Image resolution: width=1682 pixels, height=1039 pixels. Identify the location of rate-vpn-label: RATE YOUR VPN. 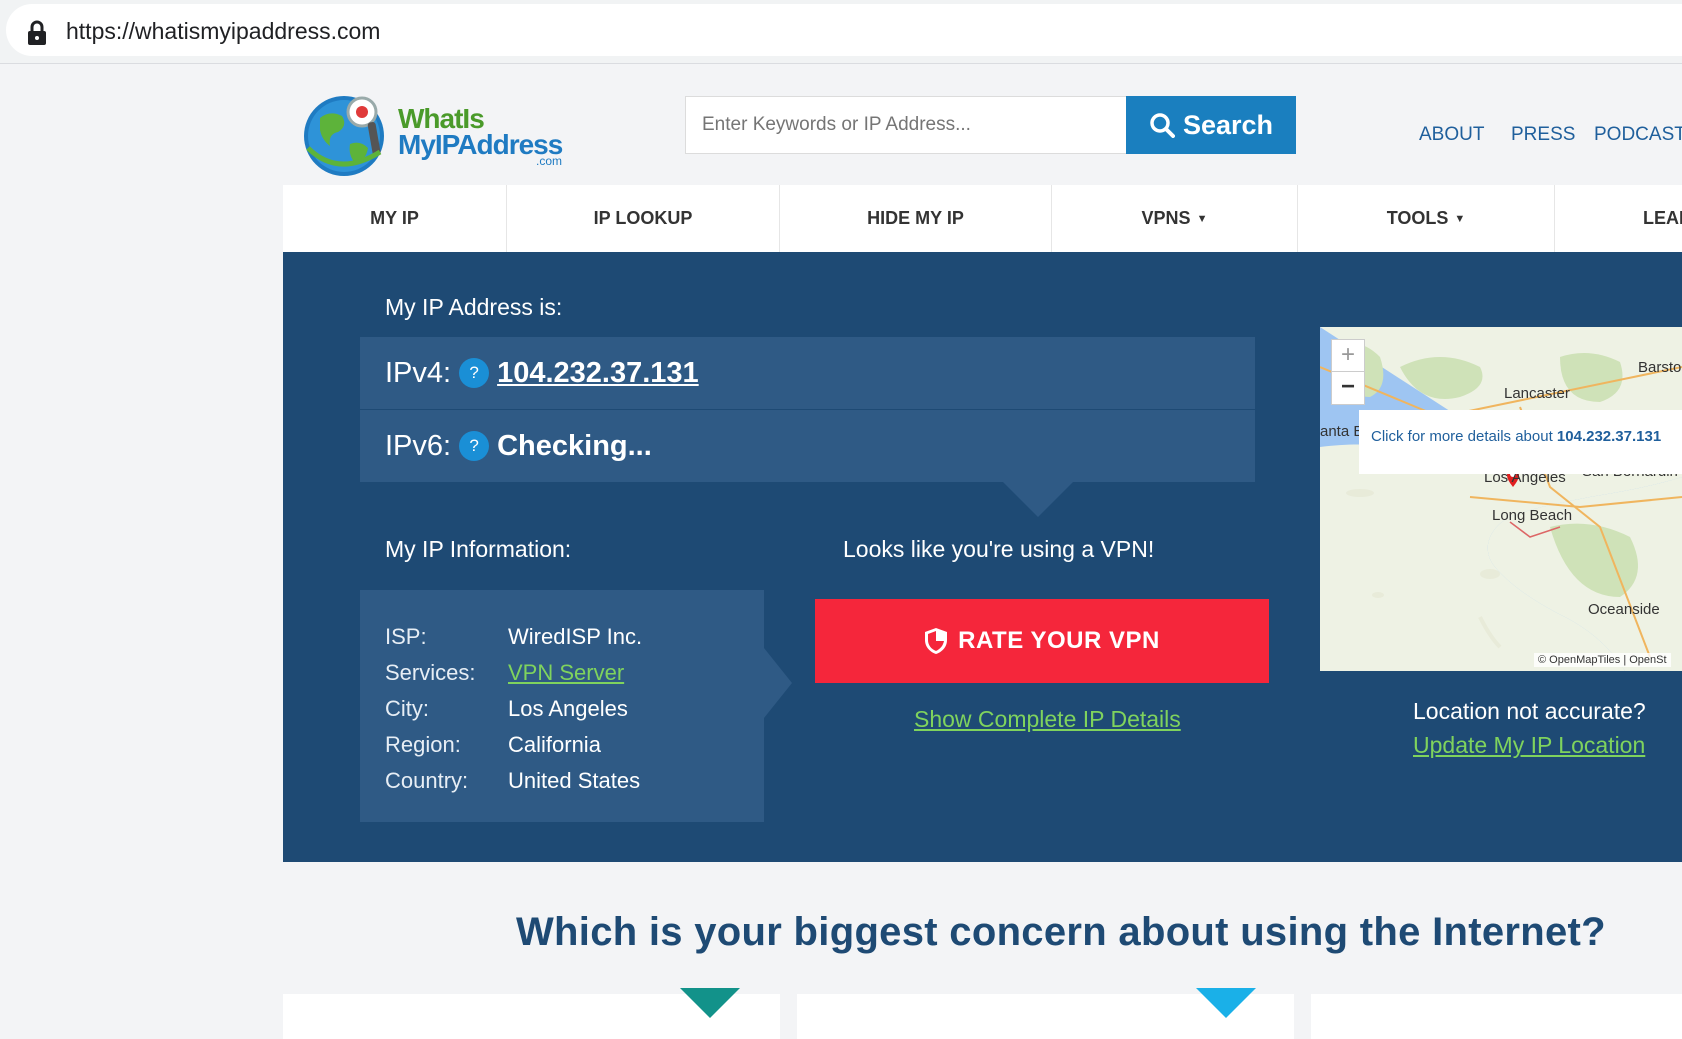
(1059, 640).